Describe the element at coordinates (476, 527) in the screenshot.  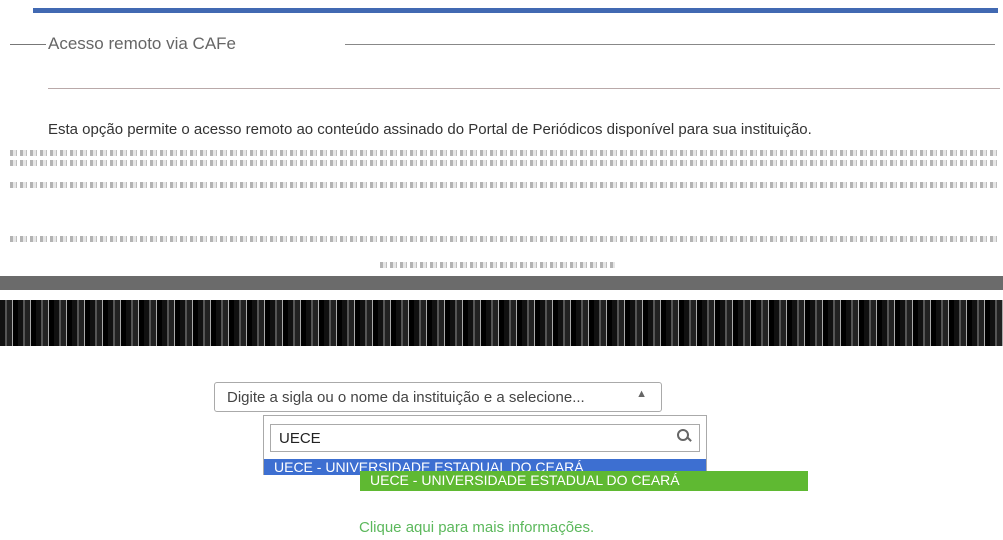
I see `more-info-link: Clique aqui para mais informações.` at that location.